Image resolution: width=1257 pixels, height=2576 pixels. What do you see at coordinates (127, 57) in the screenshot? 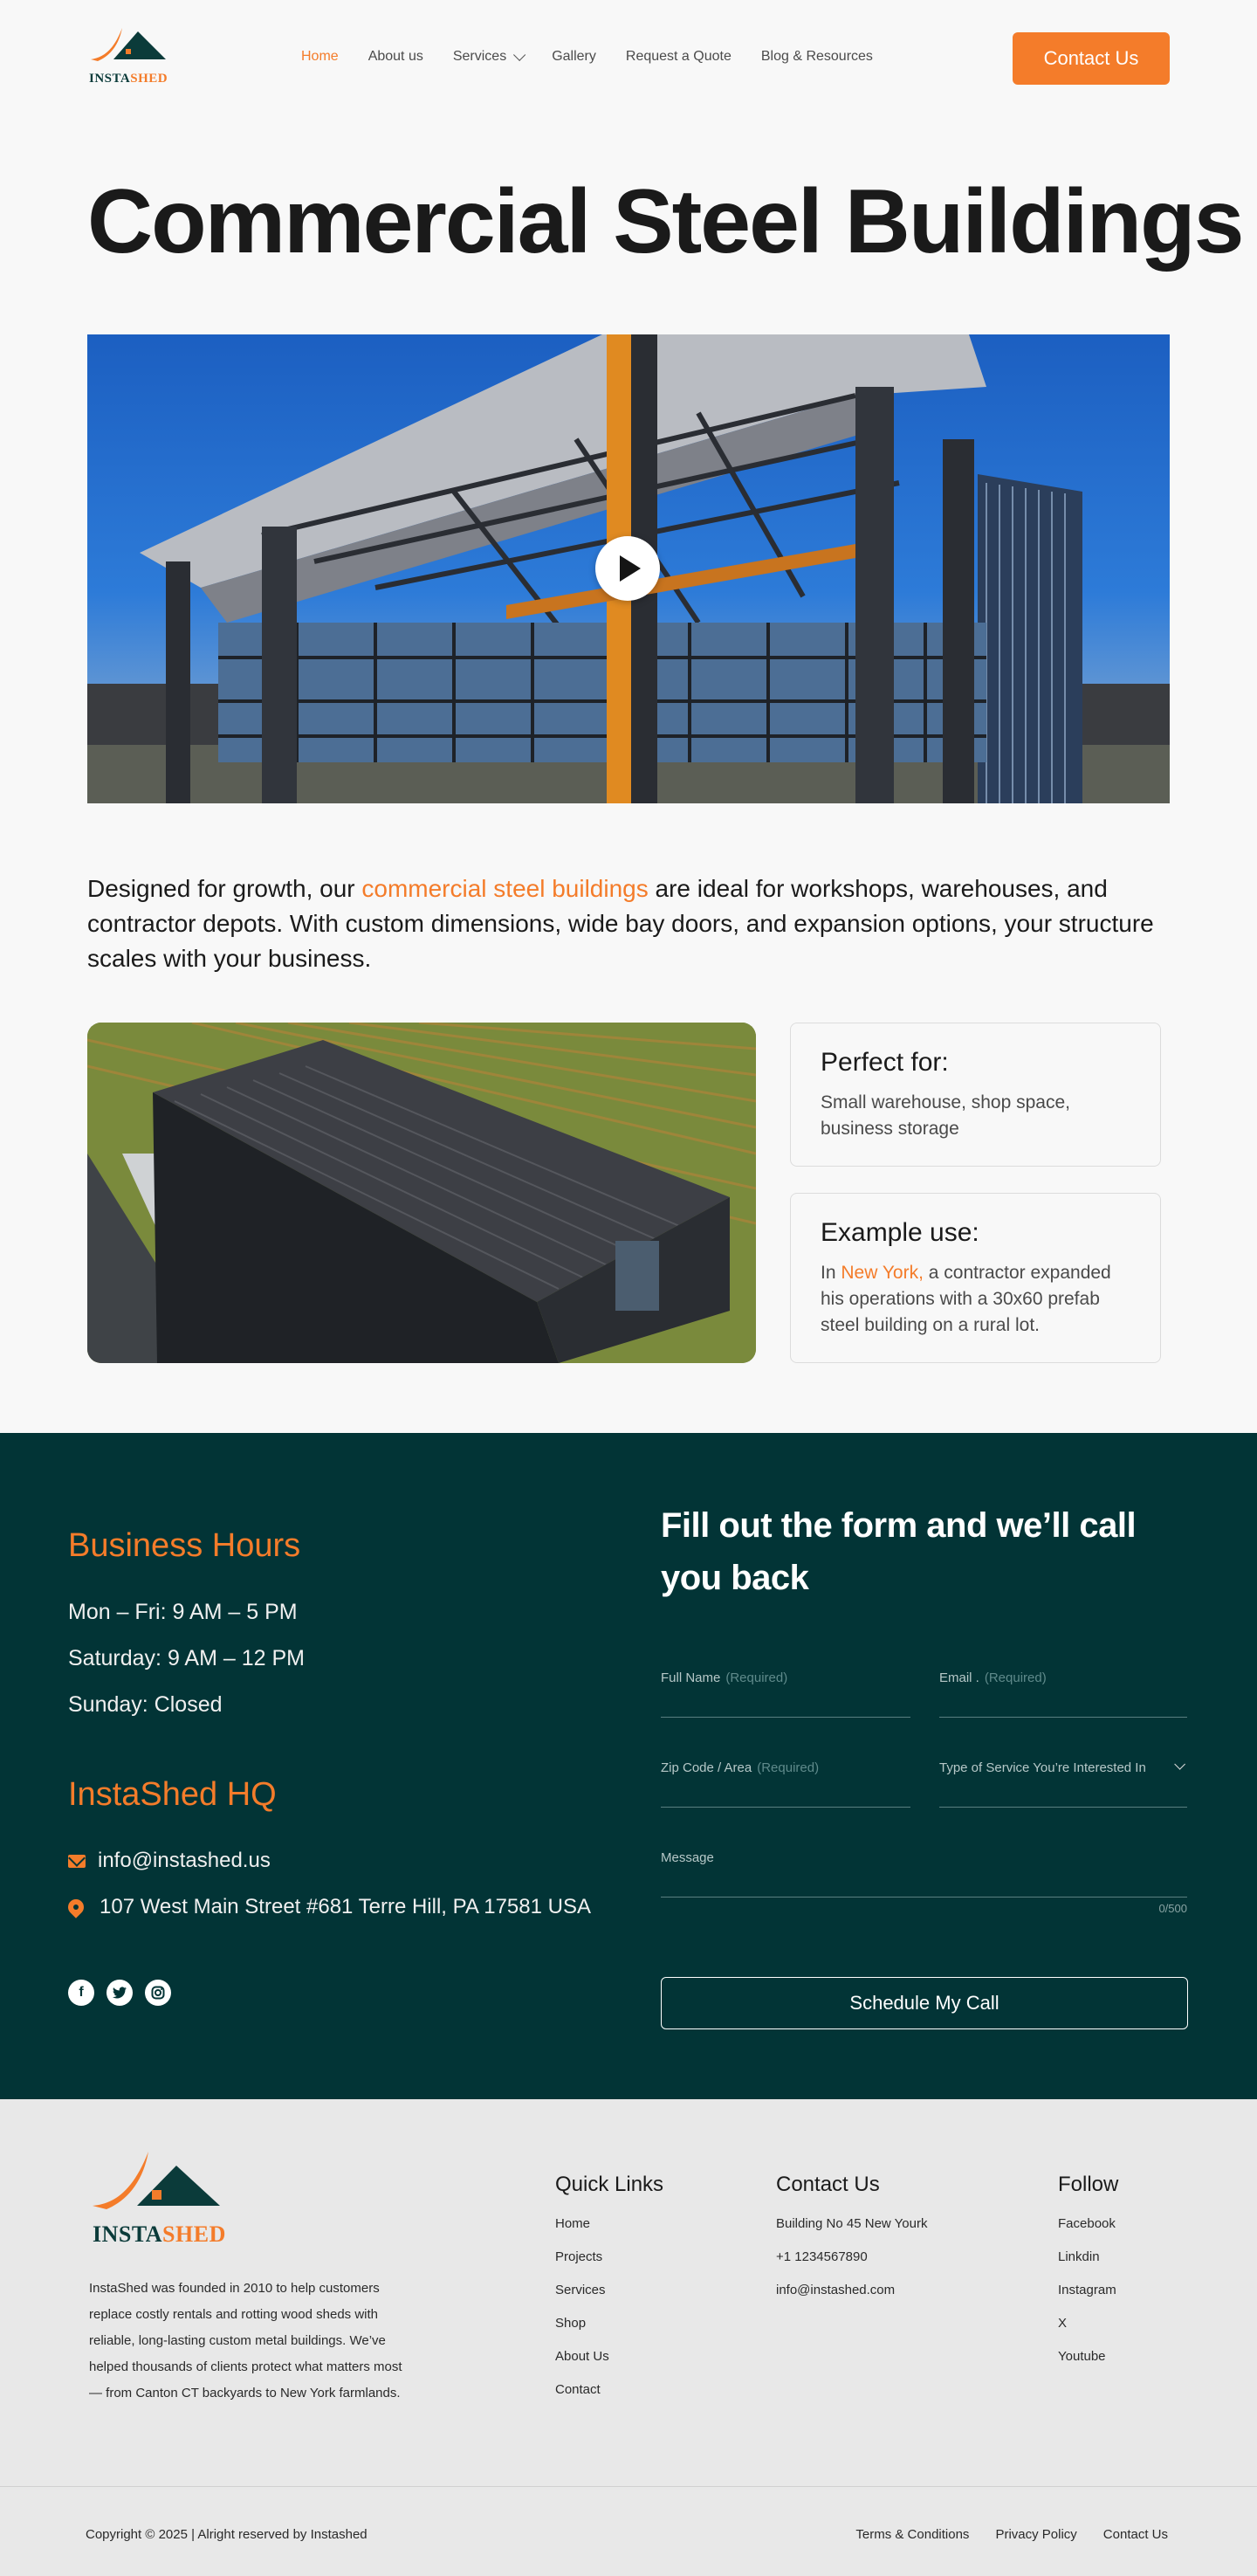
I see `instashed-logo: INSTASHED` at bounding box center [127, 57].